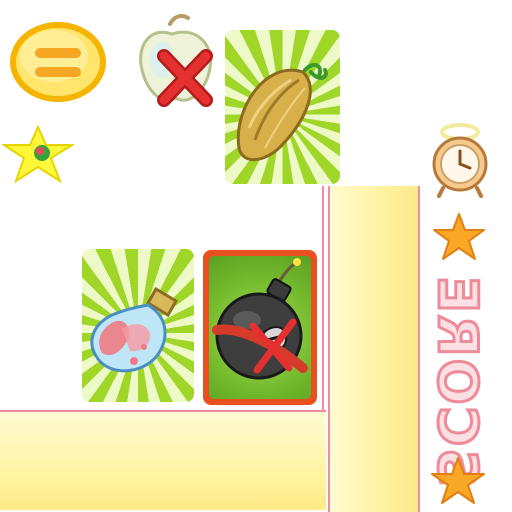 The image size is (512, 512). I want to click on alarm-clock-icon, so click(460, 160).